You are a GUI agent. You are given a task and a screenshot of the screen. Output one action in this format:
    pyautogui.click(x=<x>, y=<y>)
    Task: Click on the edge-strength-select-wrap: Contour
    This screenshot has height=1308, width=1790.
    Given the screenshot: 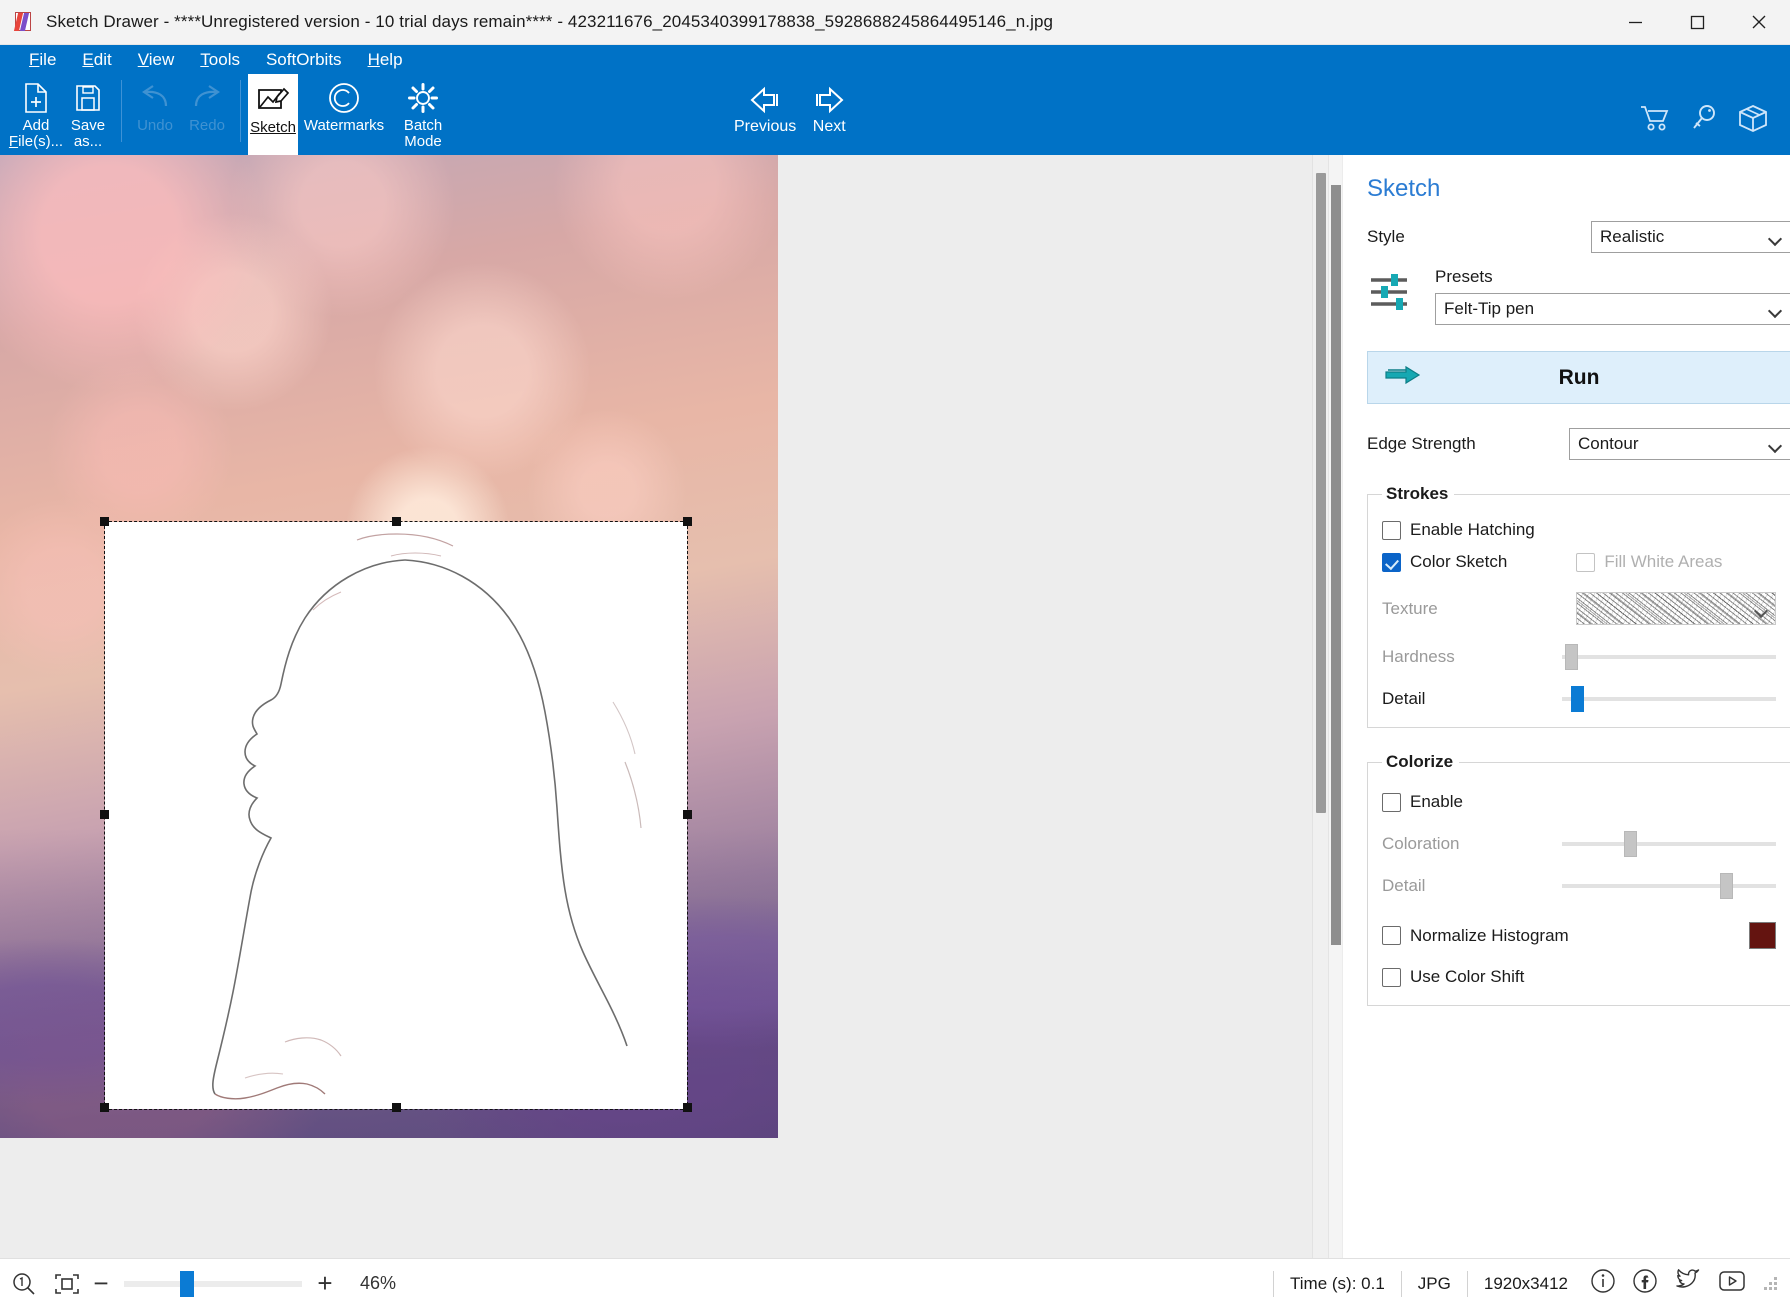 What is the action you would take?
    pyautogui.click(x=1679, y=444)
    